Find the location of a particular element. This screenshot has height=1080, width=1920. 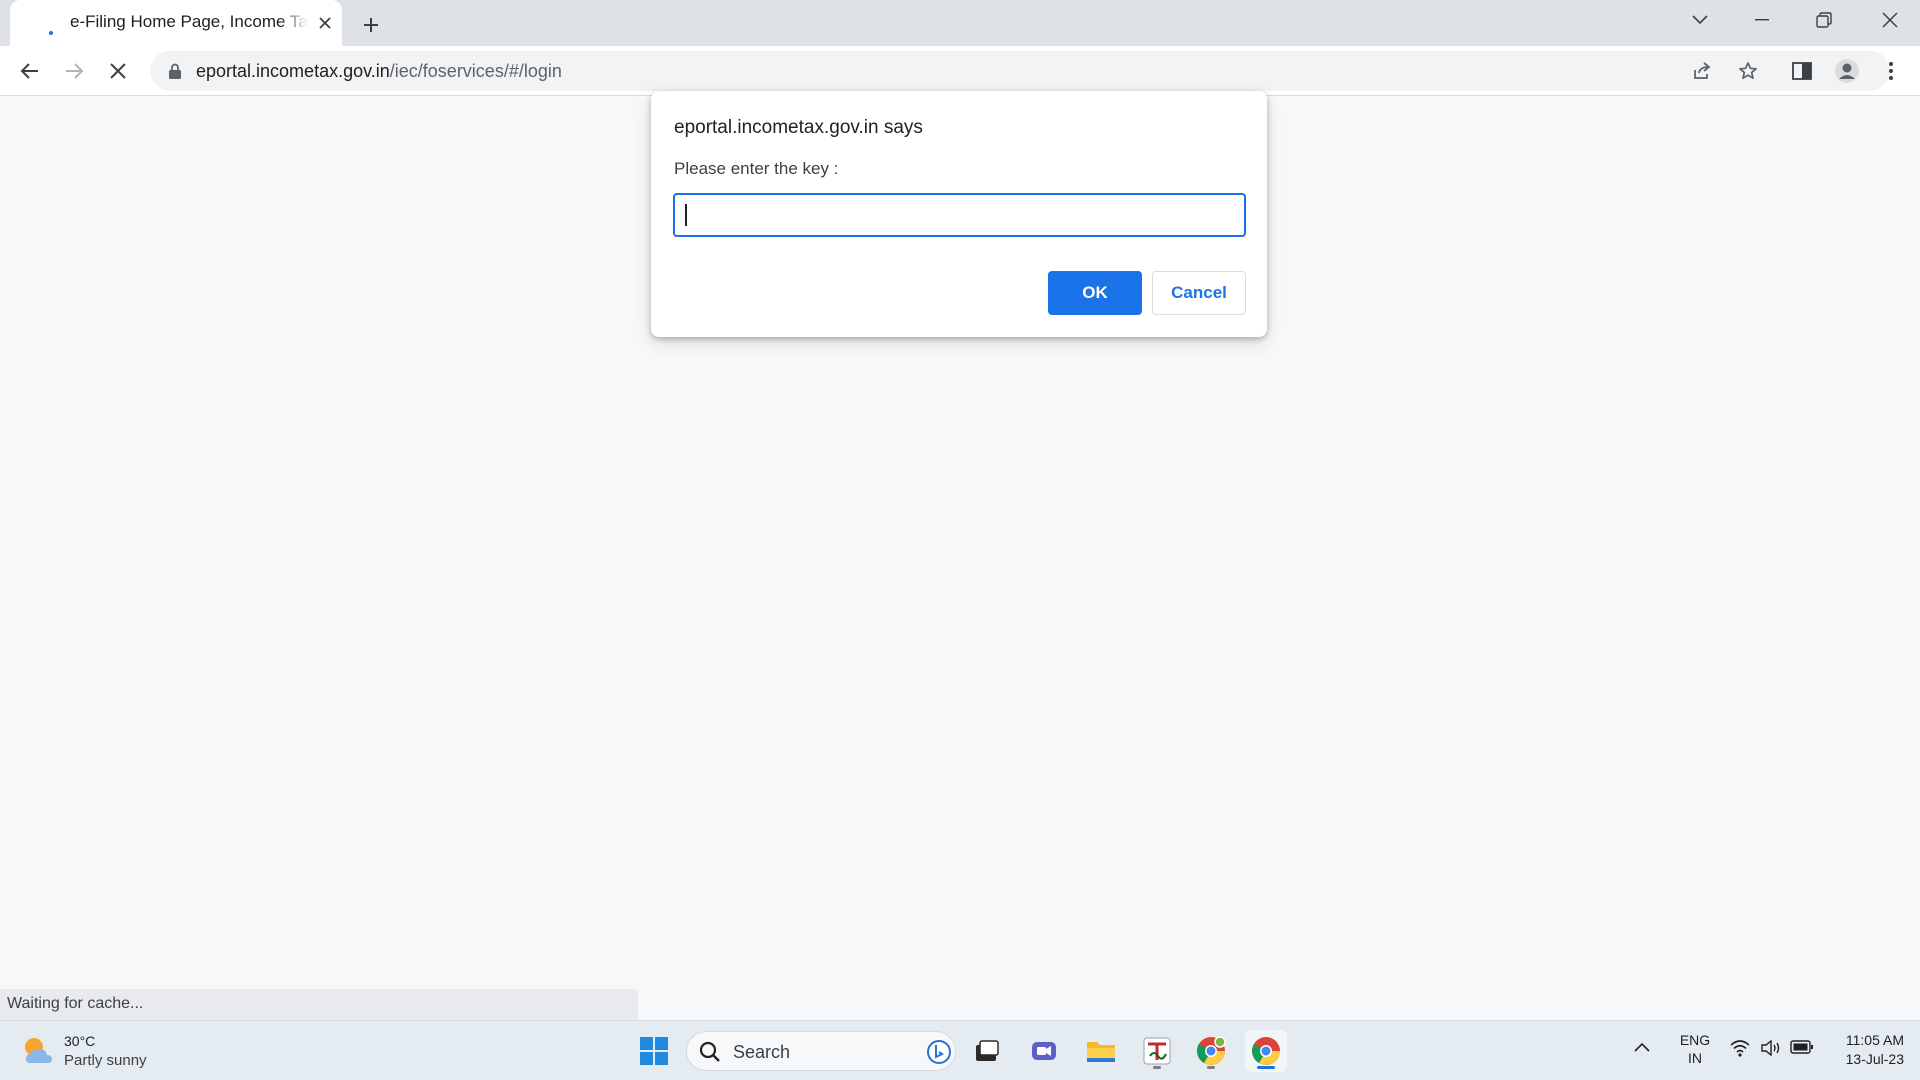

battery-icon is located at coordinates (1802, 1049).